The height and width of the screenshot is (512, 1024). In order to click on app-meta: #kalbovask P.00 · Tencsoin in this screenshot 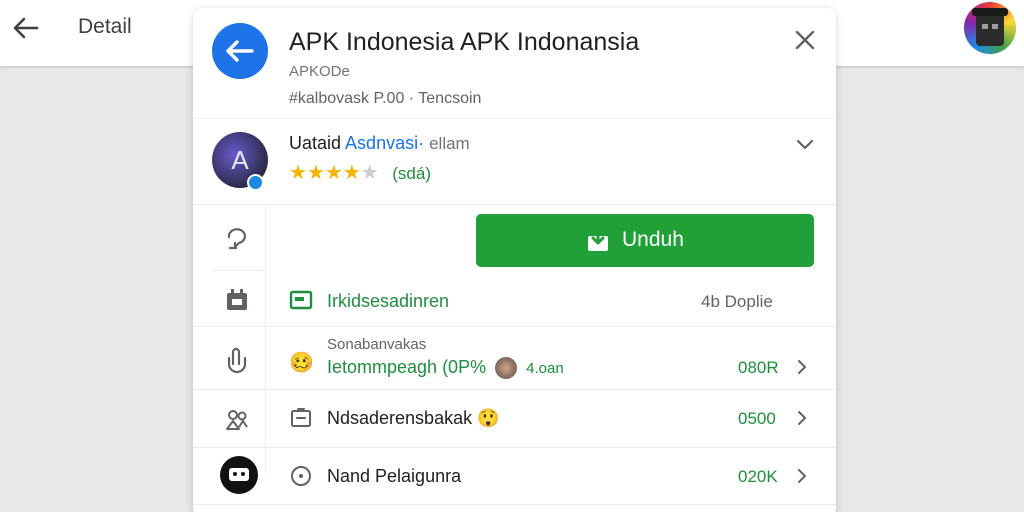, I will do `click(385, 98)`.